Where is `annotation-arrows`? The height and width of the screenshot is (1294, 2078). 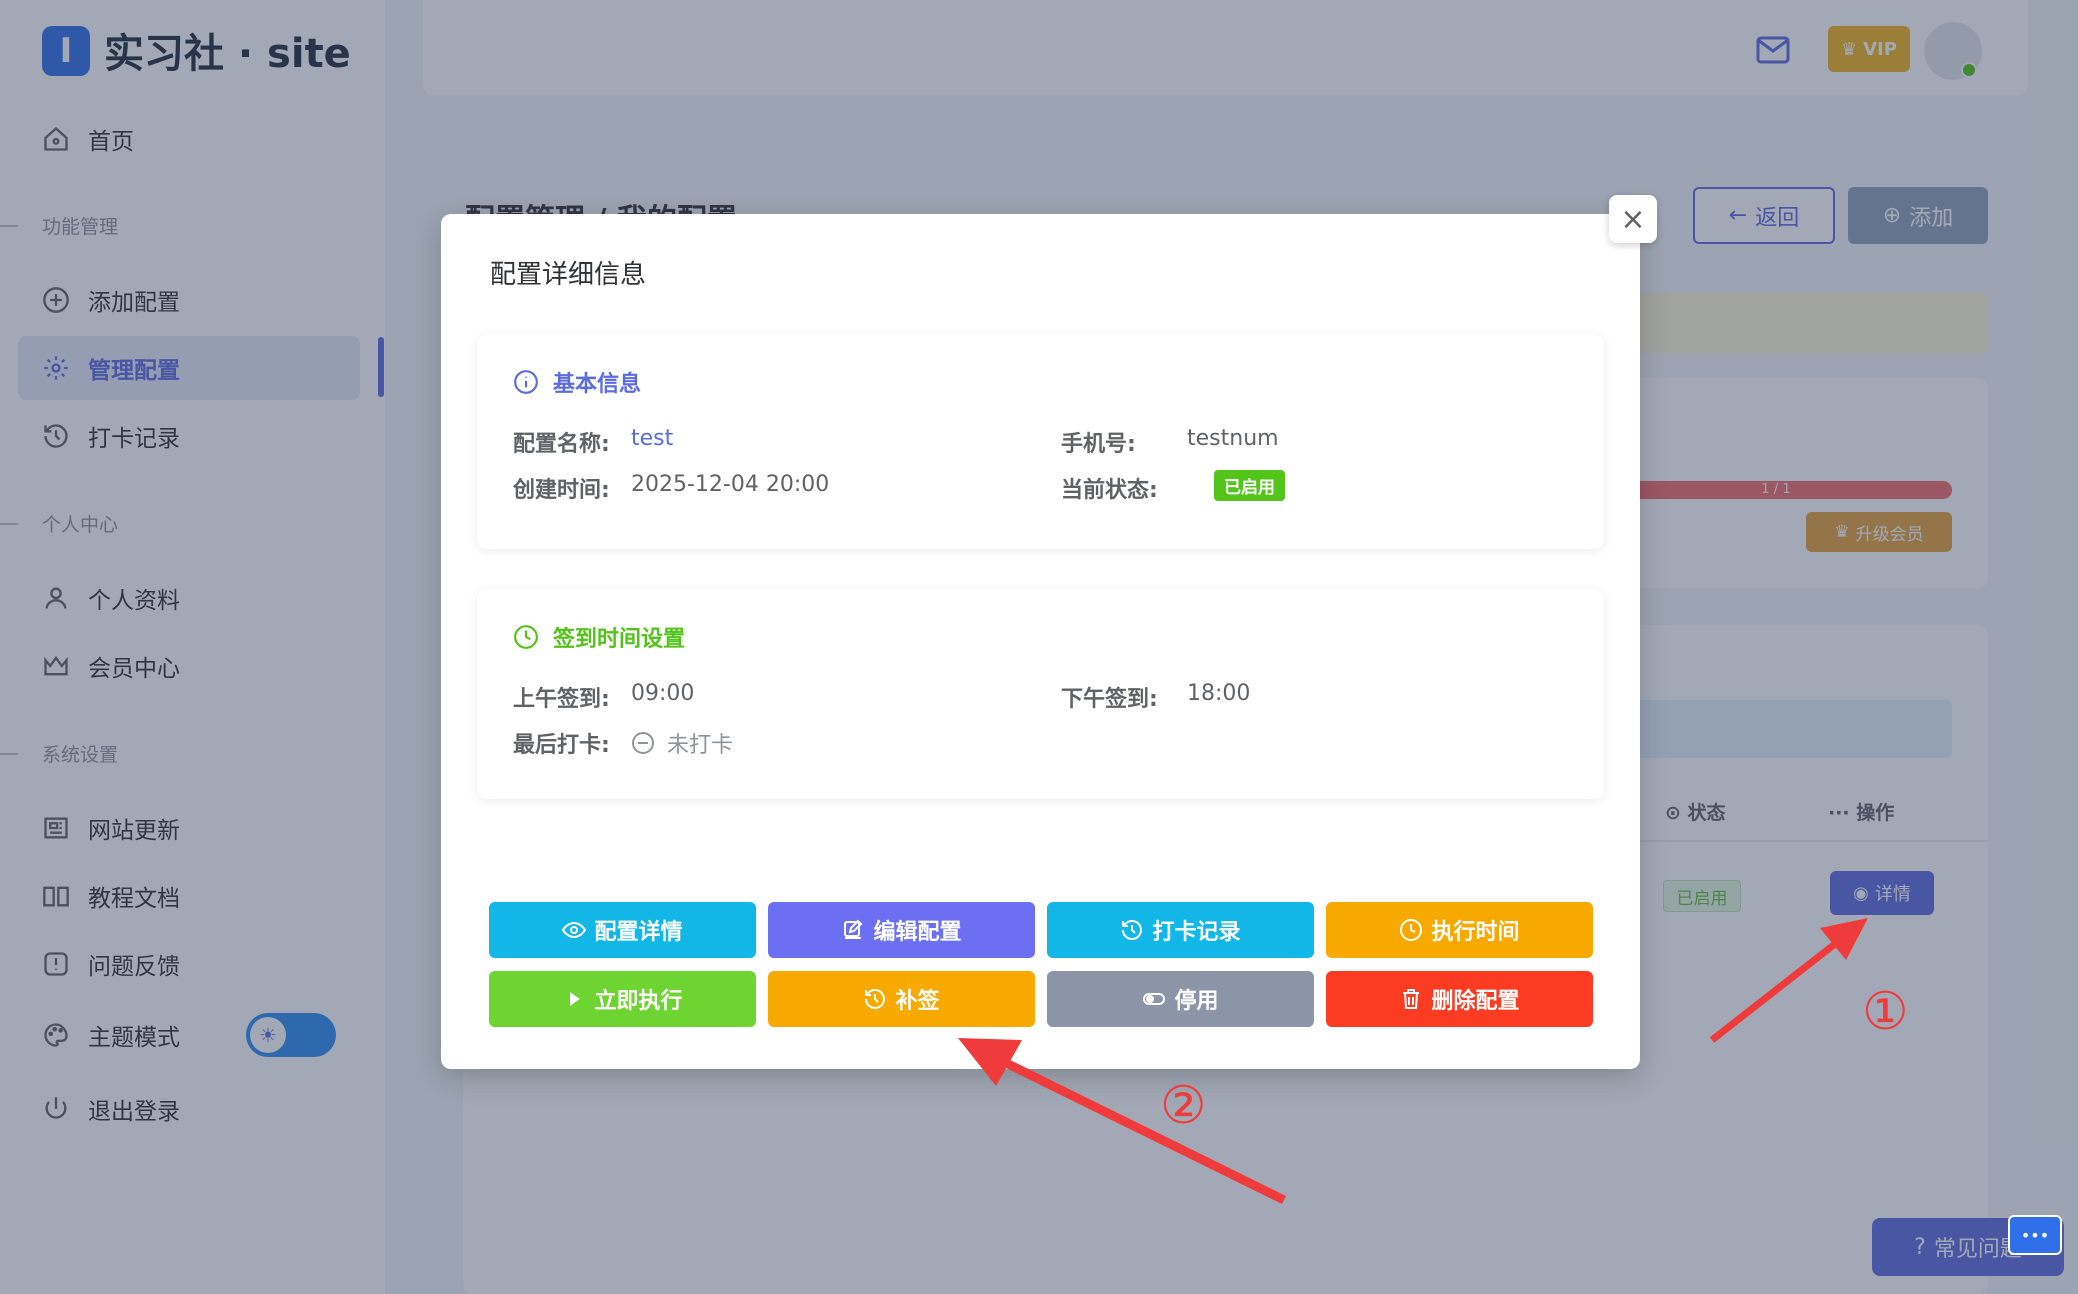 annotation-arrows is located at coordinates (1413, 1061).